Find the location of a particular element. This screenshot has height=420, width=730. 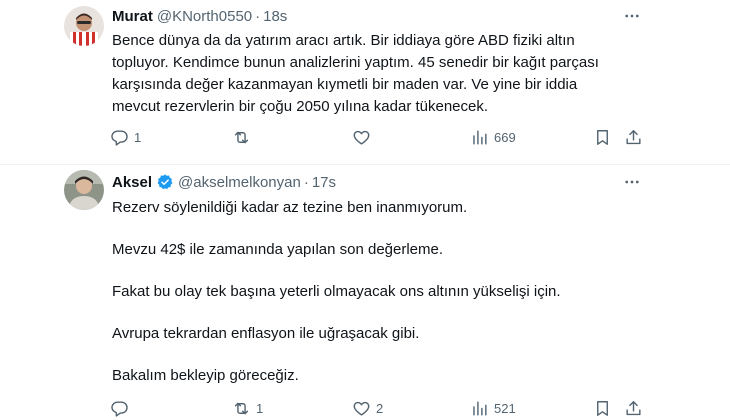

tweet-header: Aksel @akselmelkonyan · 17s is located at coordinates (224, 182).